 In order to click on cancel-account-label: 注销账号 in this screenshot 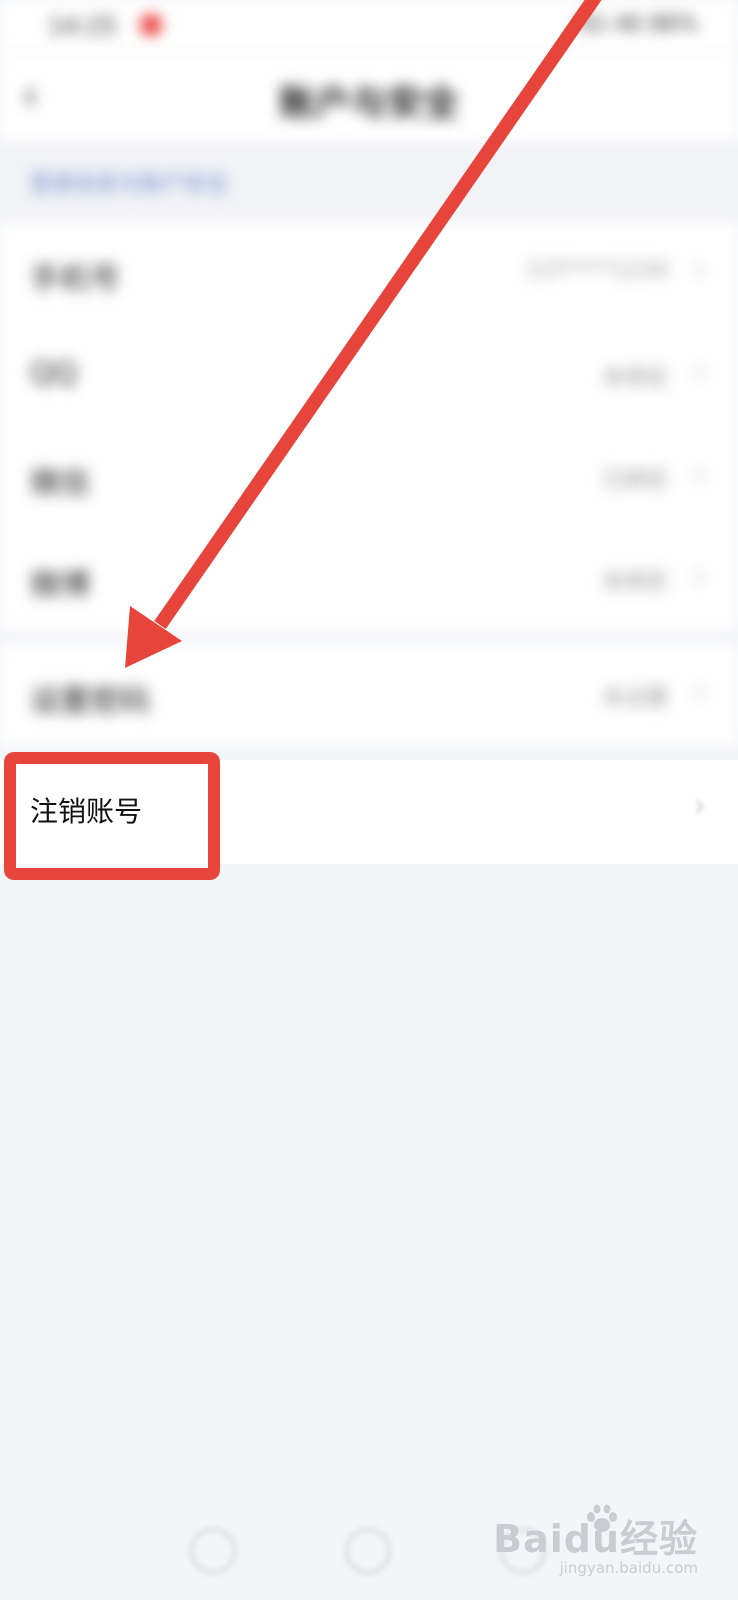, I will do `click(86, 811)`.